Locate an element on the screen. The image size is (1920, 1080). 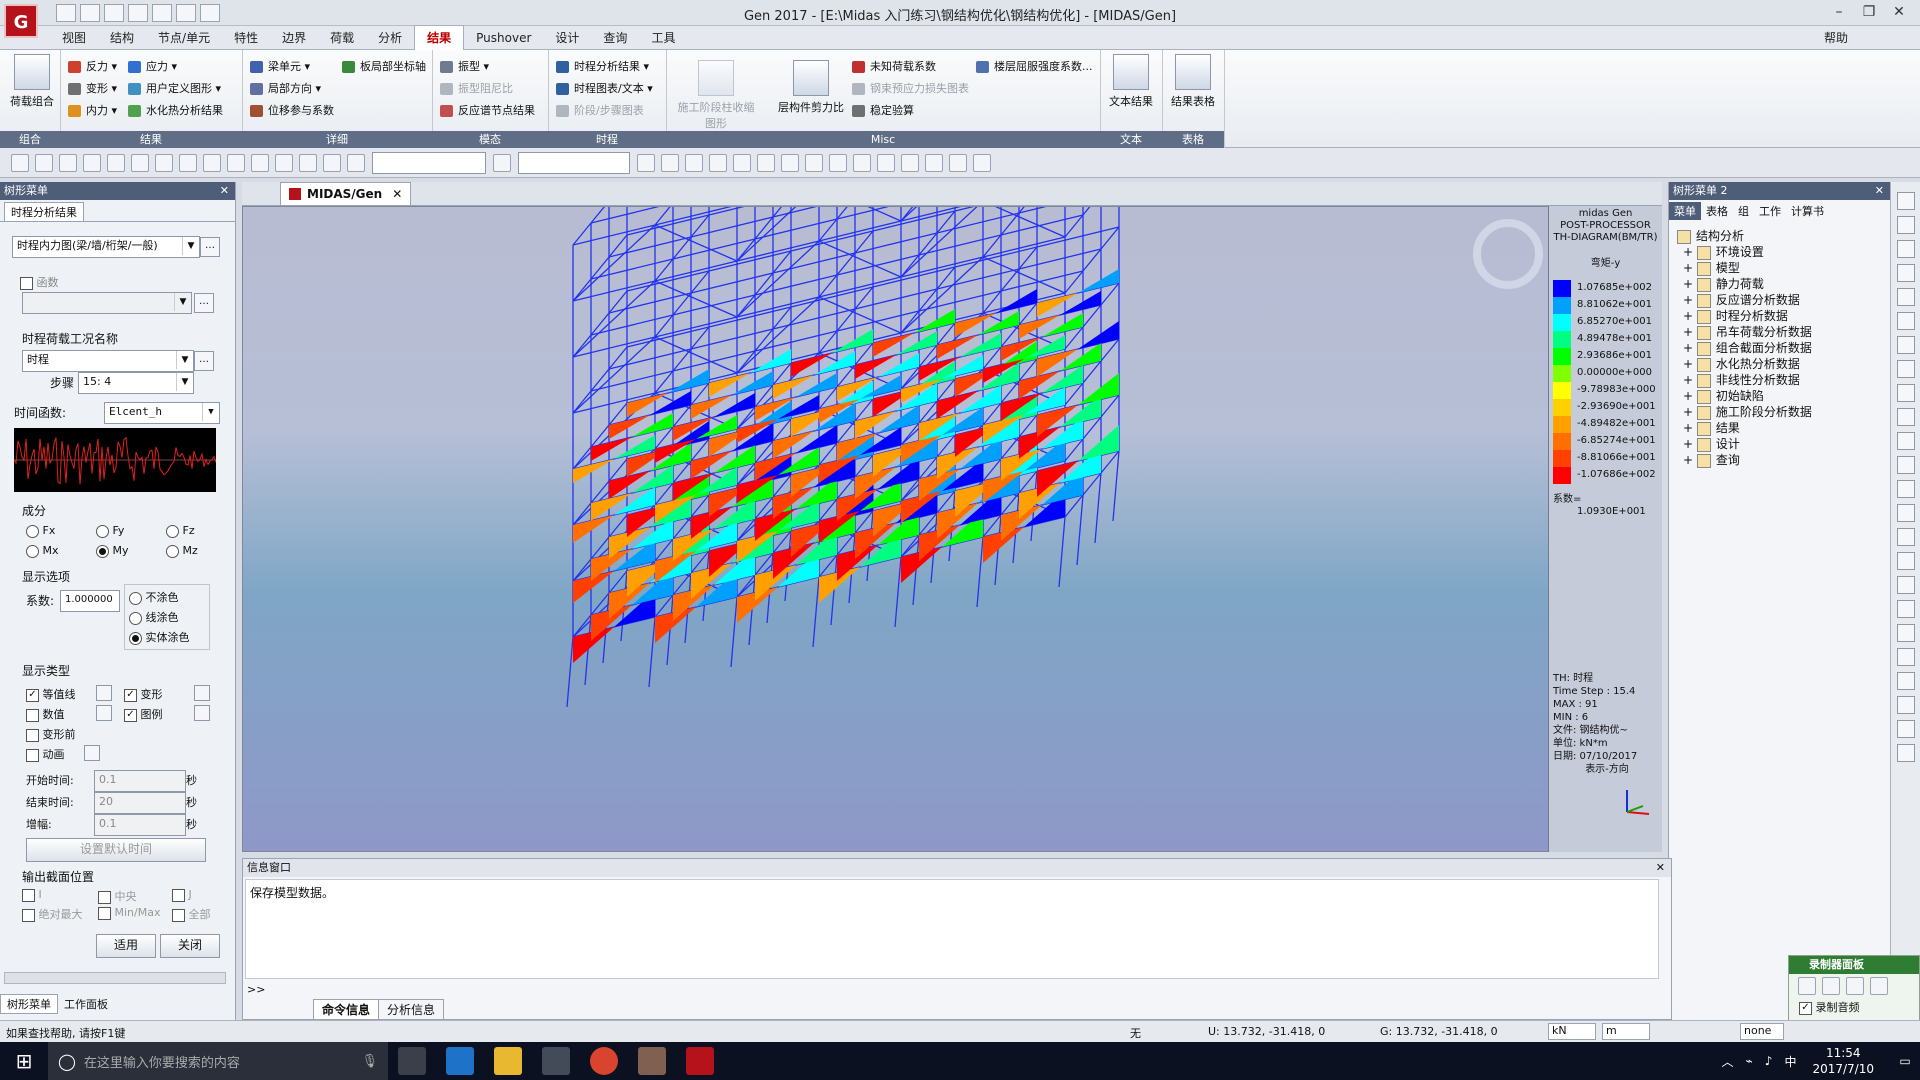
ime-indicator: 中 is located at coordinates (1790, 1061).